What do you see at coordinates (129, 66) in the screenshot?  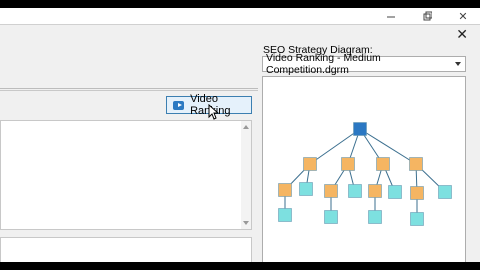 I see `left-top-group` at bounding box center [129, 66].